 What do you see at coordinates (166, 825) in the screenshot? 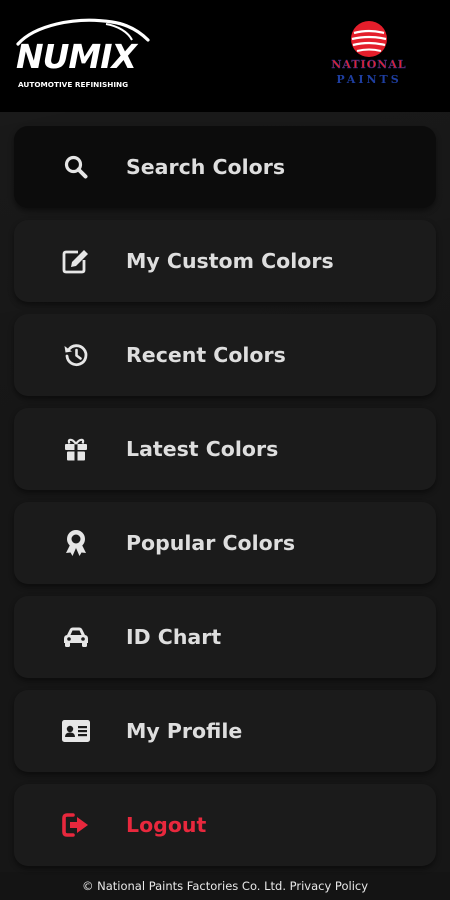
I see `menu-item-label: Logout` at bounding box center [166, 825].